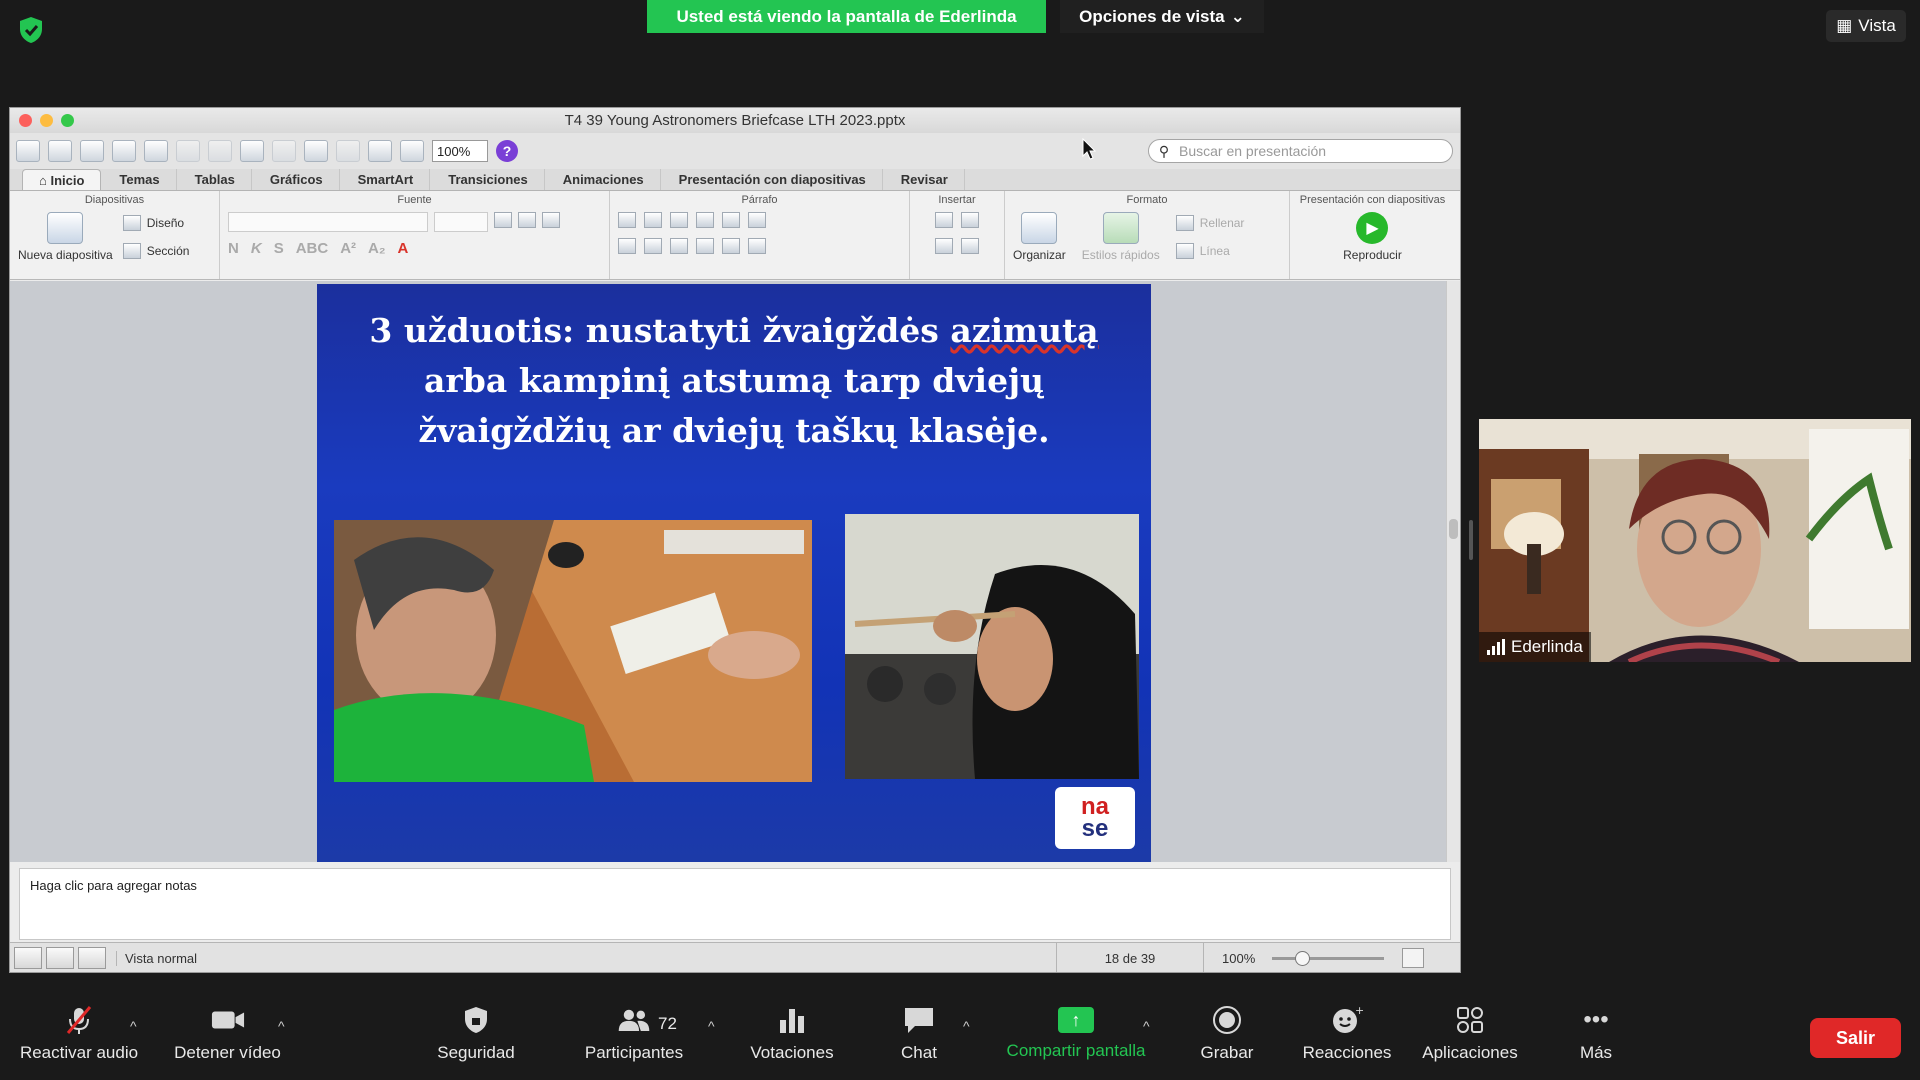  Describe the element at coordinates (133, 1026) in the screenshot. I see `audio-options-chevron-icon: ^` at that location.